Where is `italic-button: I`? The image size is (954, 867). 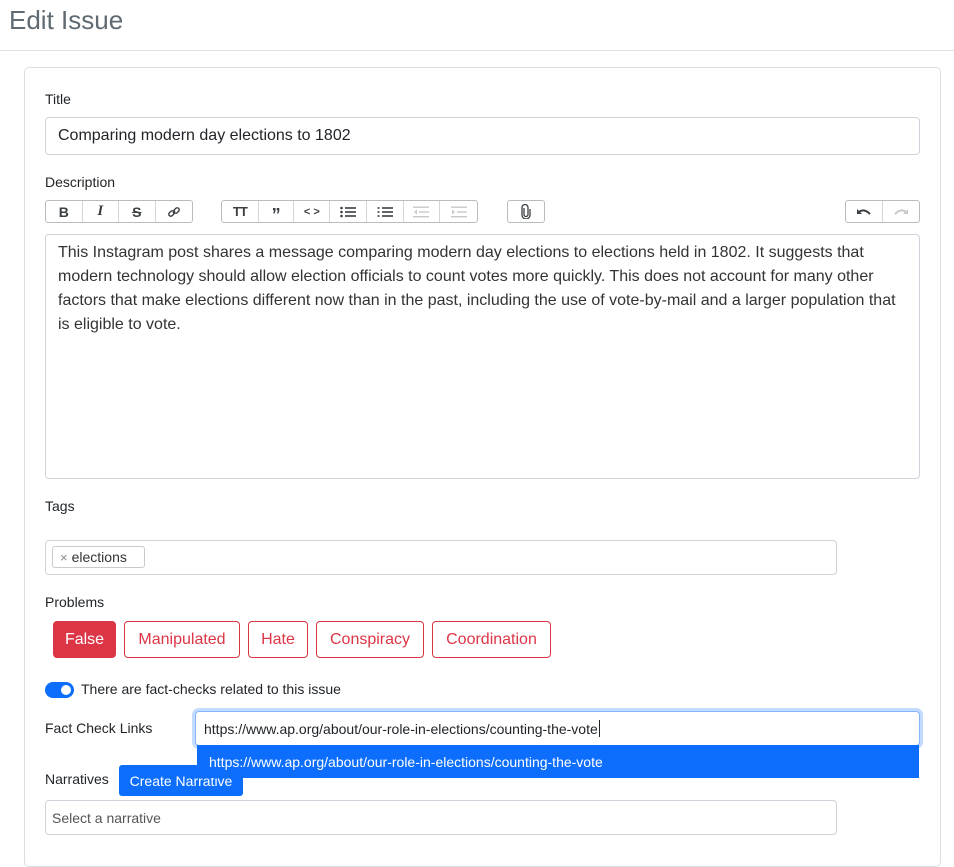
italic-button: I is located at coordinates (101, 211).